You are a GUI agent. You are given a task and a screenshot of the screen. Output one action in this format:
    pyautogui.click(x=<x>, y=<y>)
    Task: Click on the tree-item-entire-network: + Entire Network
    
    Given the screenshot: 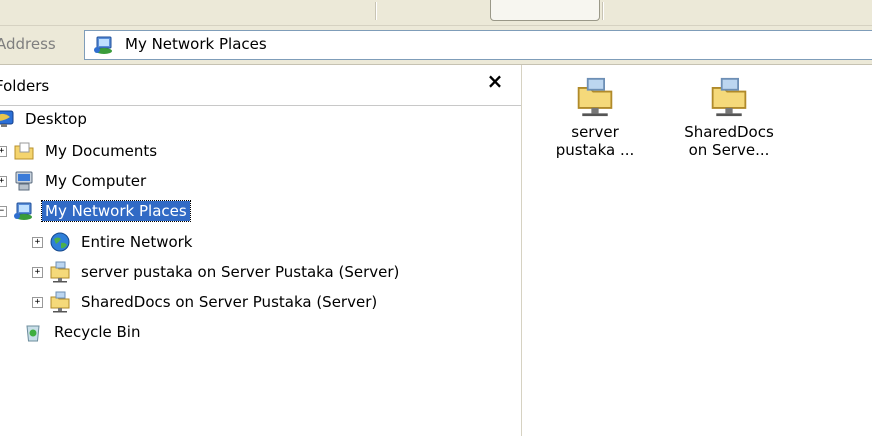 What is the action you would take?
    pyautogui.click(x=114, y=242)
    